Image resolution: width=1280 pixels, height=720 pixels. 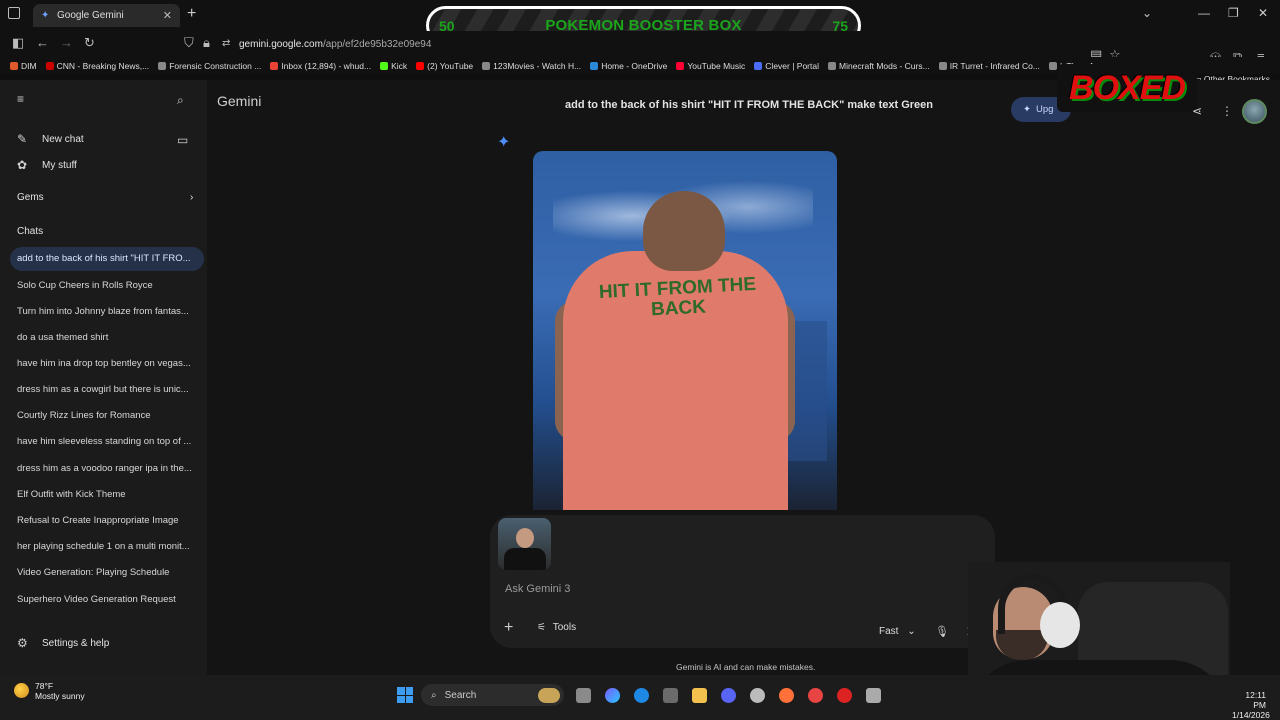 I want to click on bookmark-item: YouTube Music, so click(x=710, y=66).